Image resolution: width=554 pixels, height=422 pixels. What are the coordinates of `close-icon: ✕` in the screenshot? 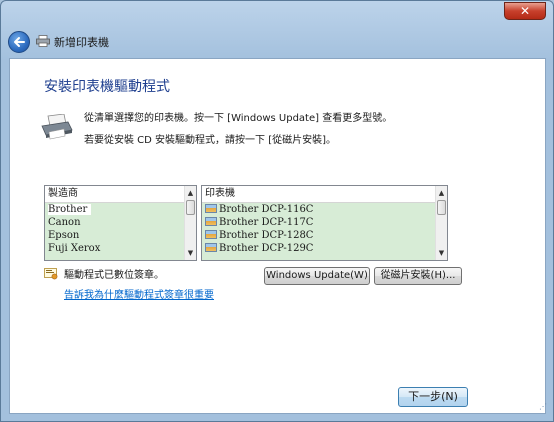 It's located at (525, 11).